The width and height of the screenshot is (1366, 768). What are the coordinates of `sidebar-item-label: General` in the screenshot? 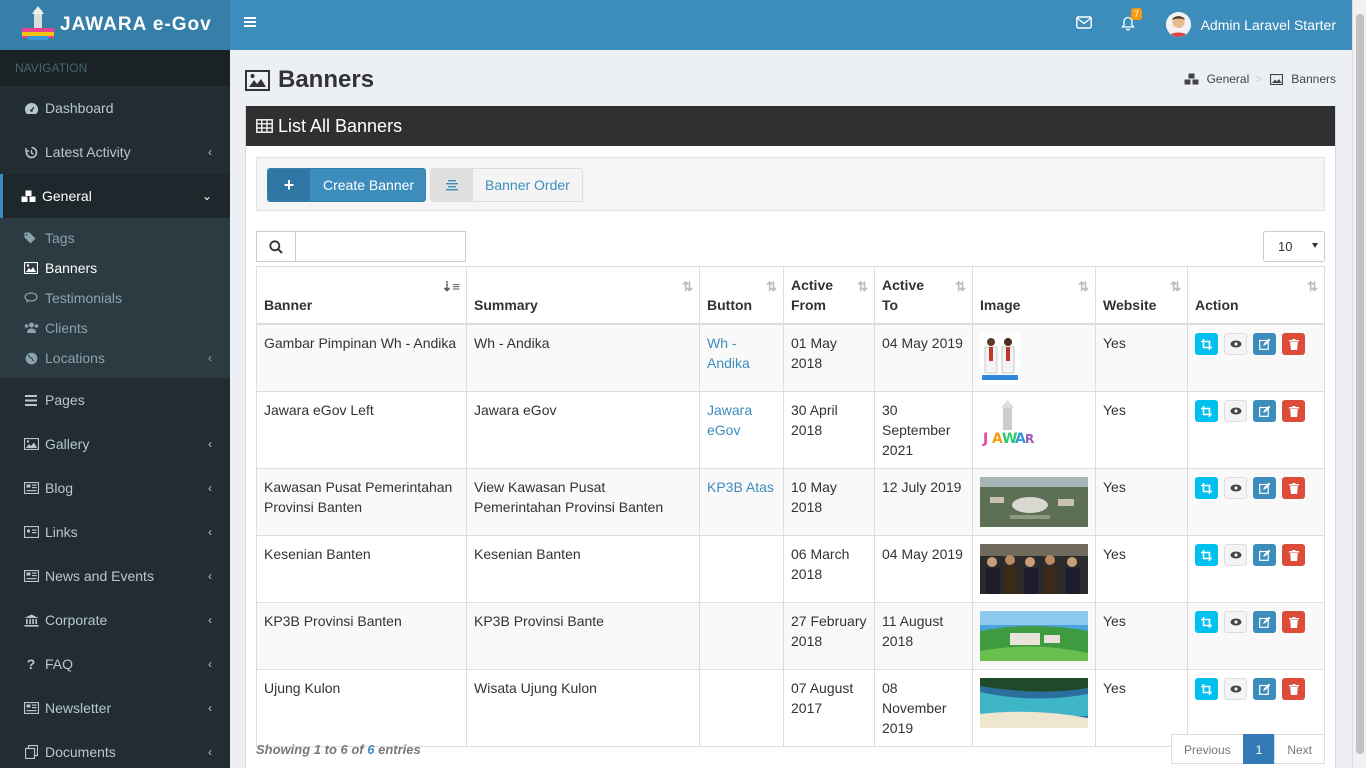 It's located at (67, 196).